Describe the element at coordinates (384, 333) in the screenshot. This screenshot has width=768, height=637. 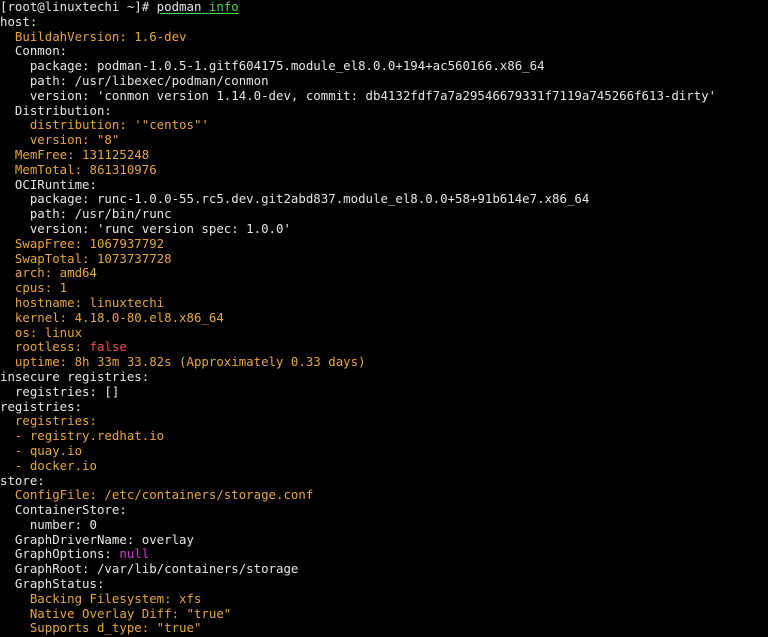
I see `output-line: os: linux` at that location.